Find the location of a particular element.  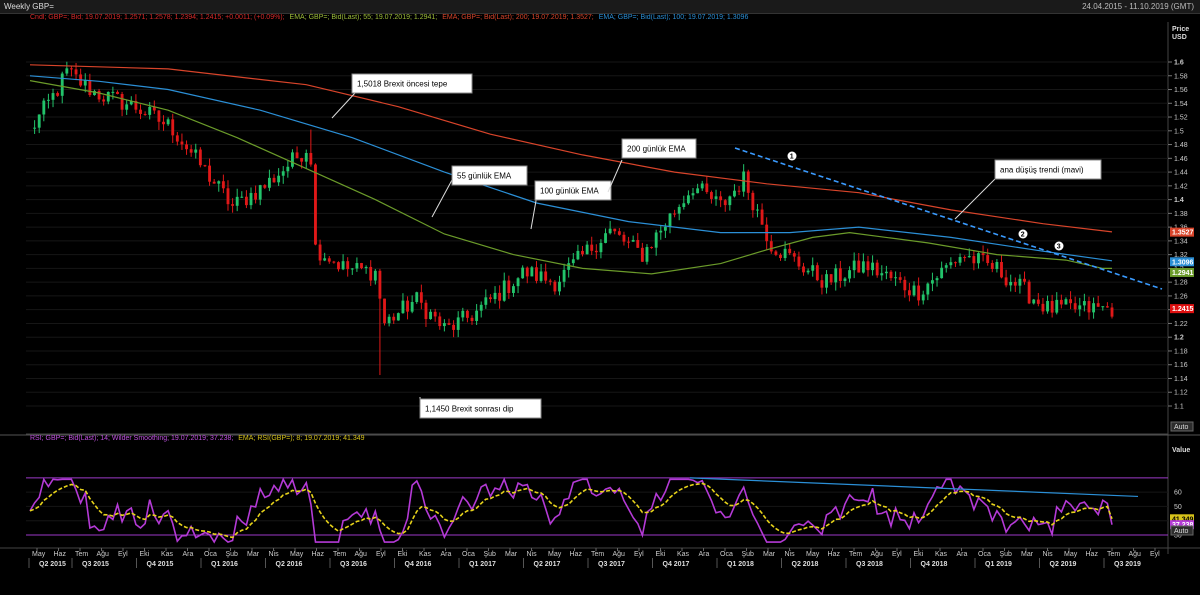

x-month-label: Ağu is located at coordinates (1135, 554).